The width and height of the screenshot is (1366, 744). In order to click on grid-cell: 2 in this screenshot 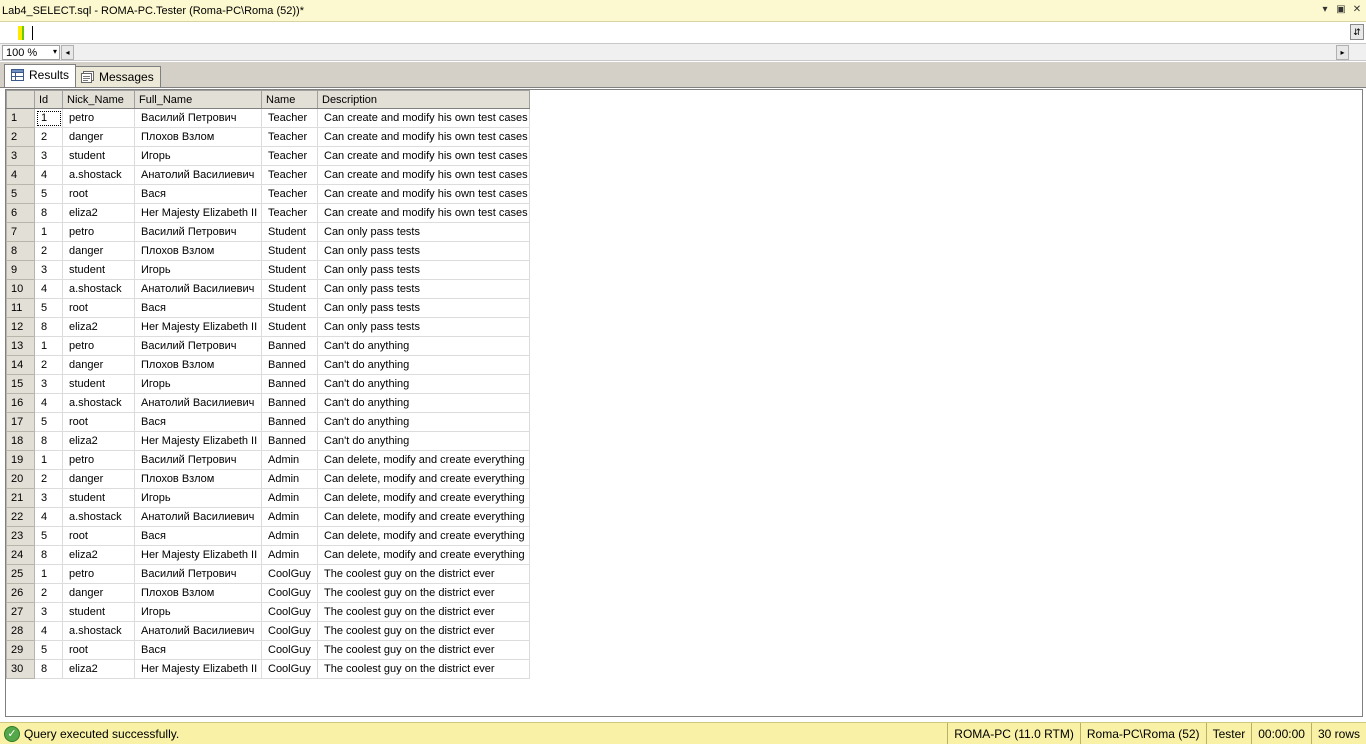, I will do `click(48, 479)`.